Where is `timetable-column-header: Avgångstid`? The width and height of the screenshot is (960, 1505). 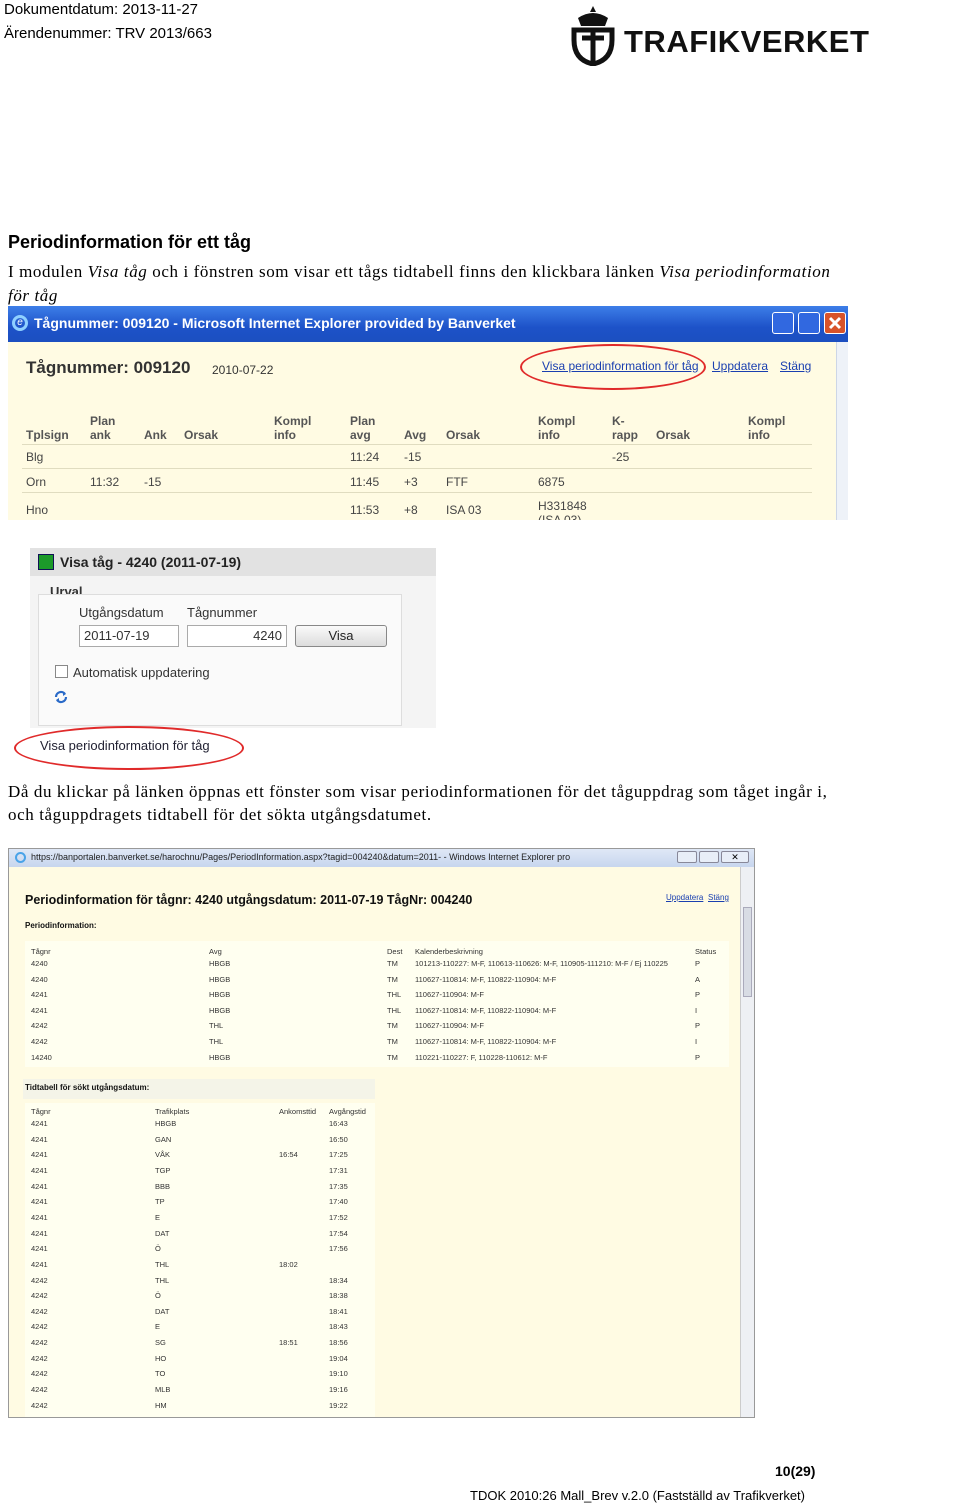
timetable-column-header: Avgångstid is located at coordinates (347, 1111).